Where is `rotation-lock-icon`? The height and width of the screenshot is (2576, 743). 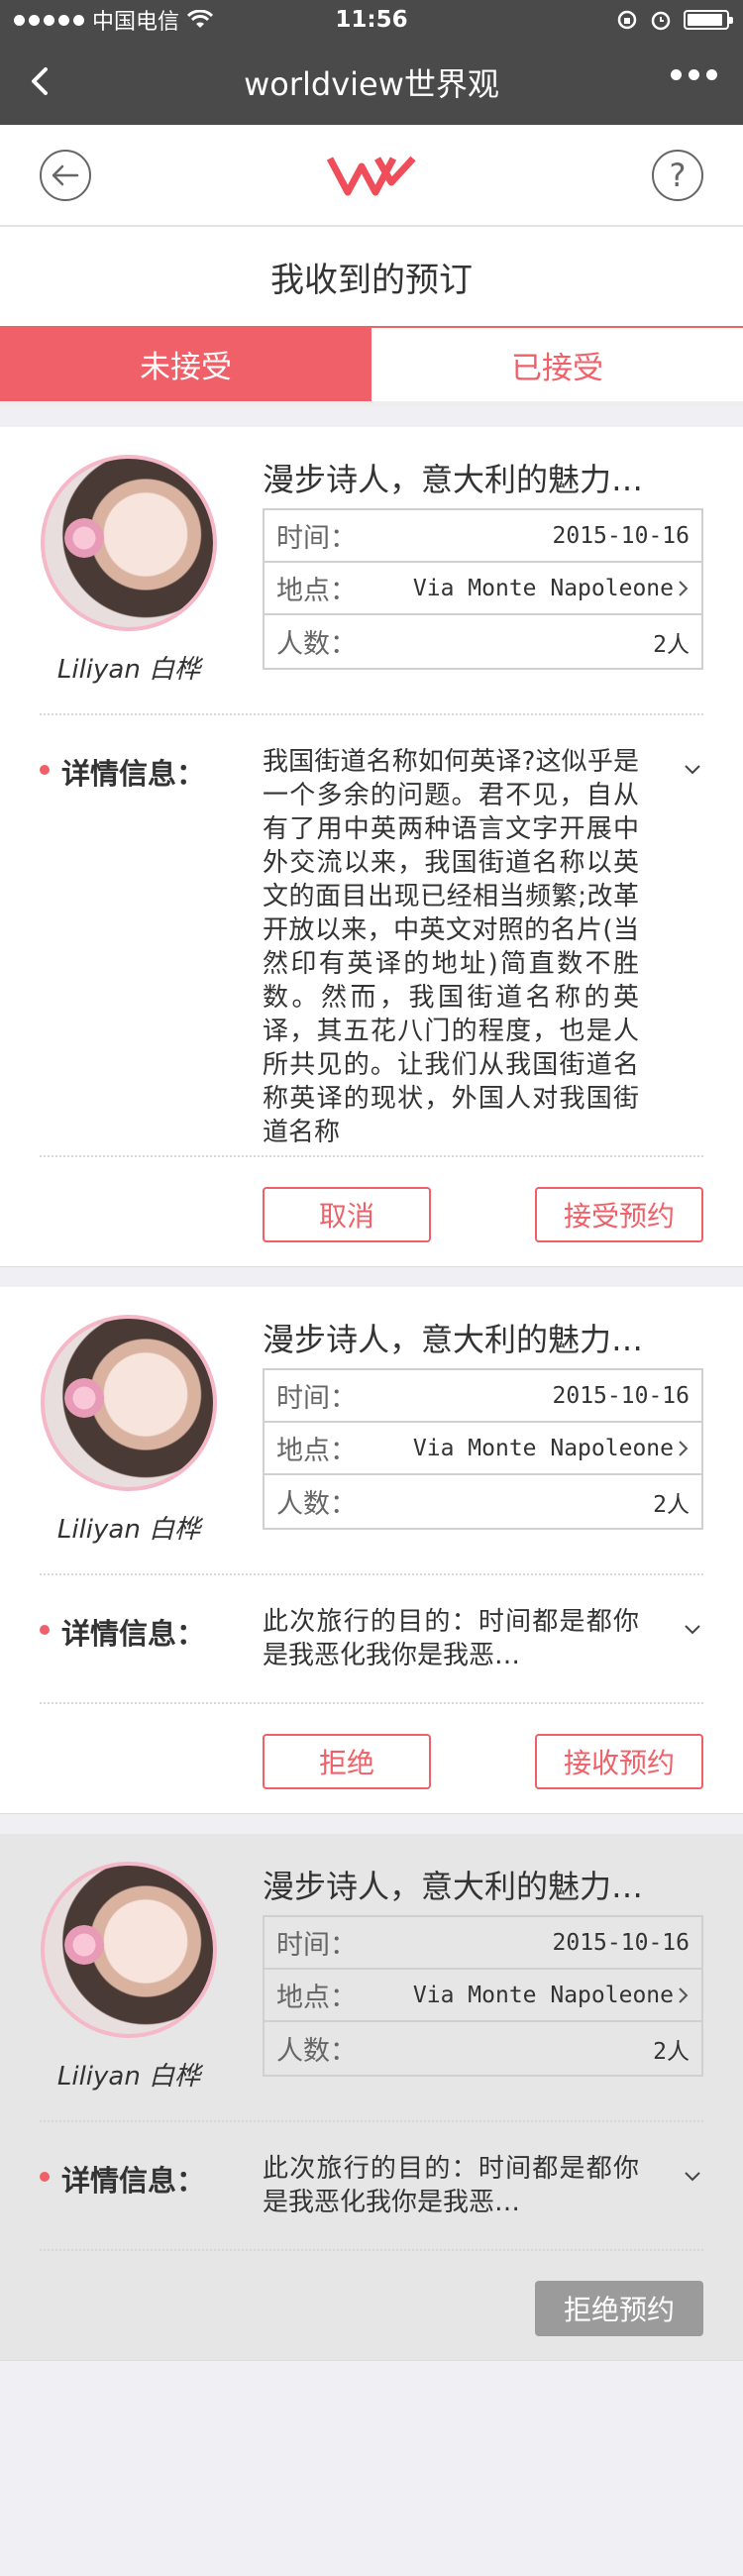
rotation-lock-icon is located at coordinates (627, 20).